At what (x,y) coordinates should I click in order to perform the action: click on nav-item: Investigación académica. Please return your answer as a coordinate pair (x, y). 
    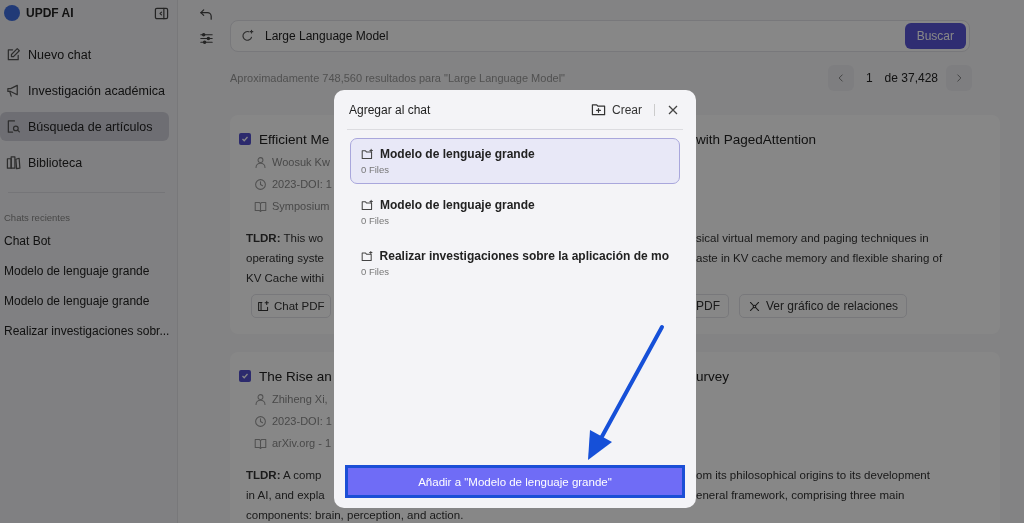
    Looking at the image, I should click on (84, 90).